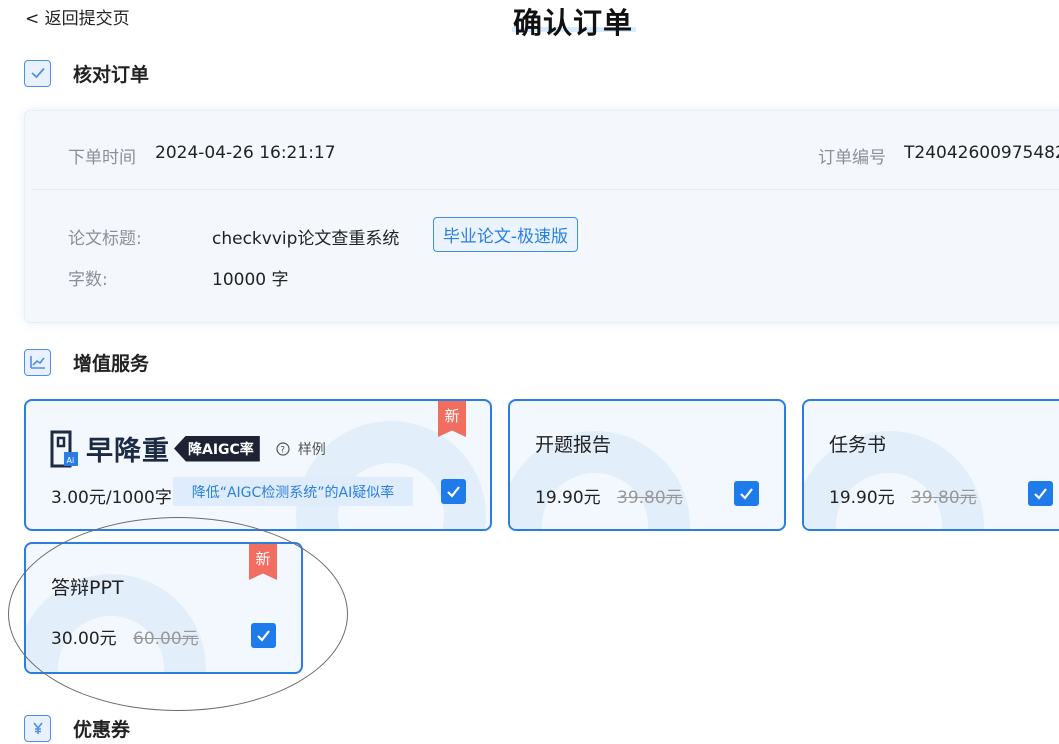 This screenshot has height=744, width=1059. Describe the element at coordinates (37, 728) in the screenshot. I see `coupon-ticket-icon` at that location.